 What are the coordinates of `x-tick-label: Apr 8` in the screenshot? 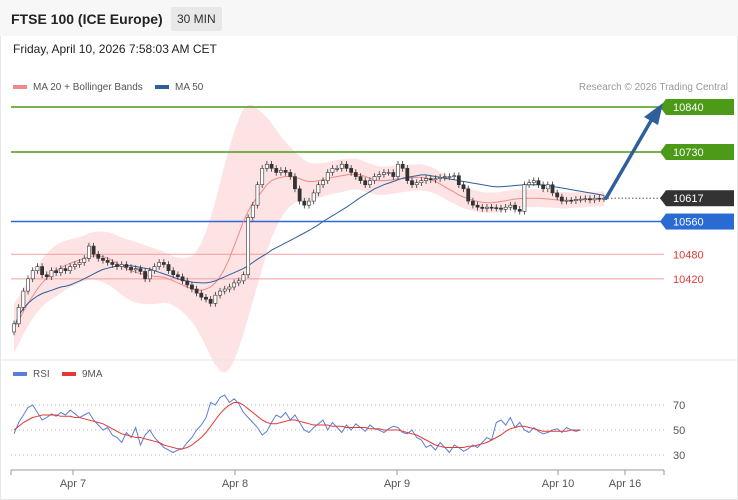 It's located at (235, 484).